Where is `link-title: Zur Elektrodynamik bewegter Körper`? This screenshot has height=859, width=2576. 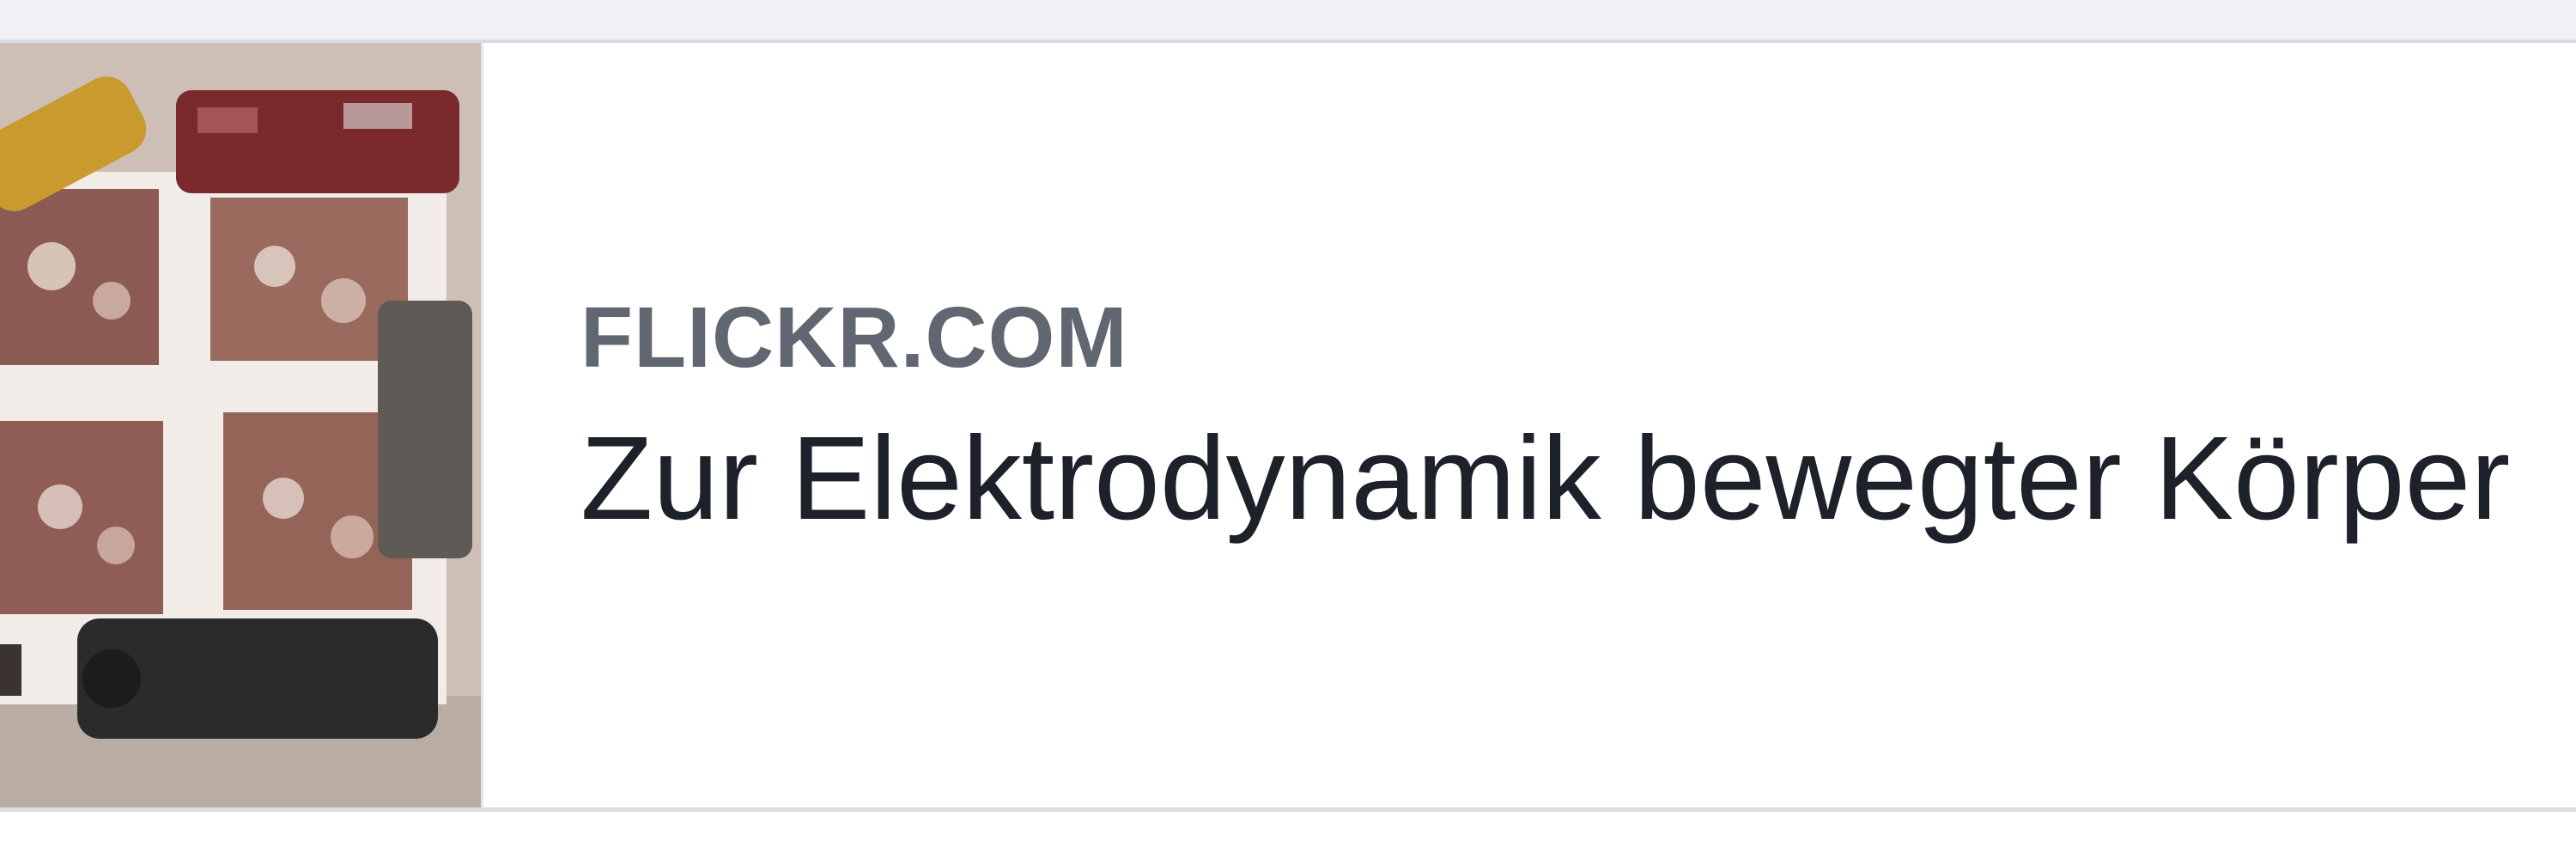 link-title: Zur Elektrodynamik bewegter Körper is located at coordinates (1578, 478).